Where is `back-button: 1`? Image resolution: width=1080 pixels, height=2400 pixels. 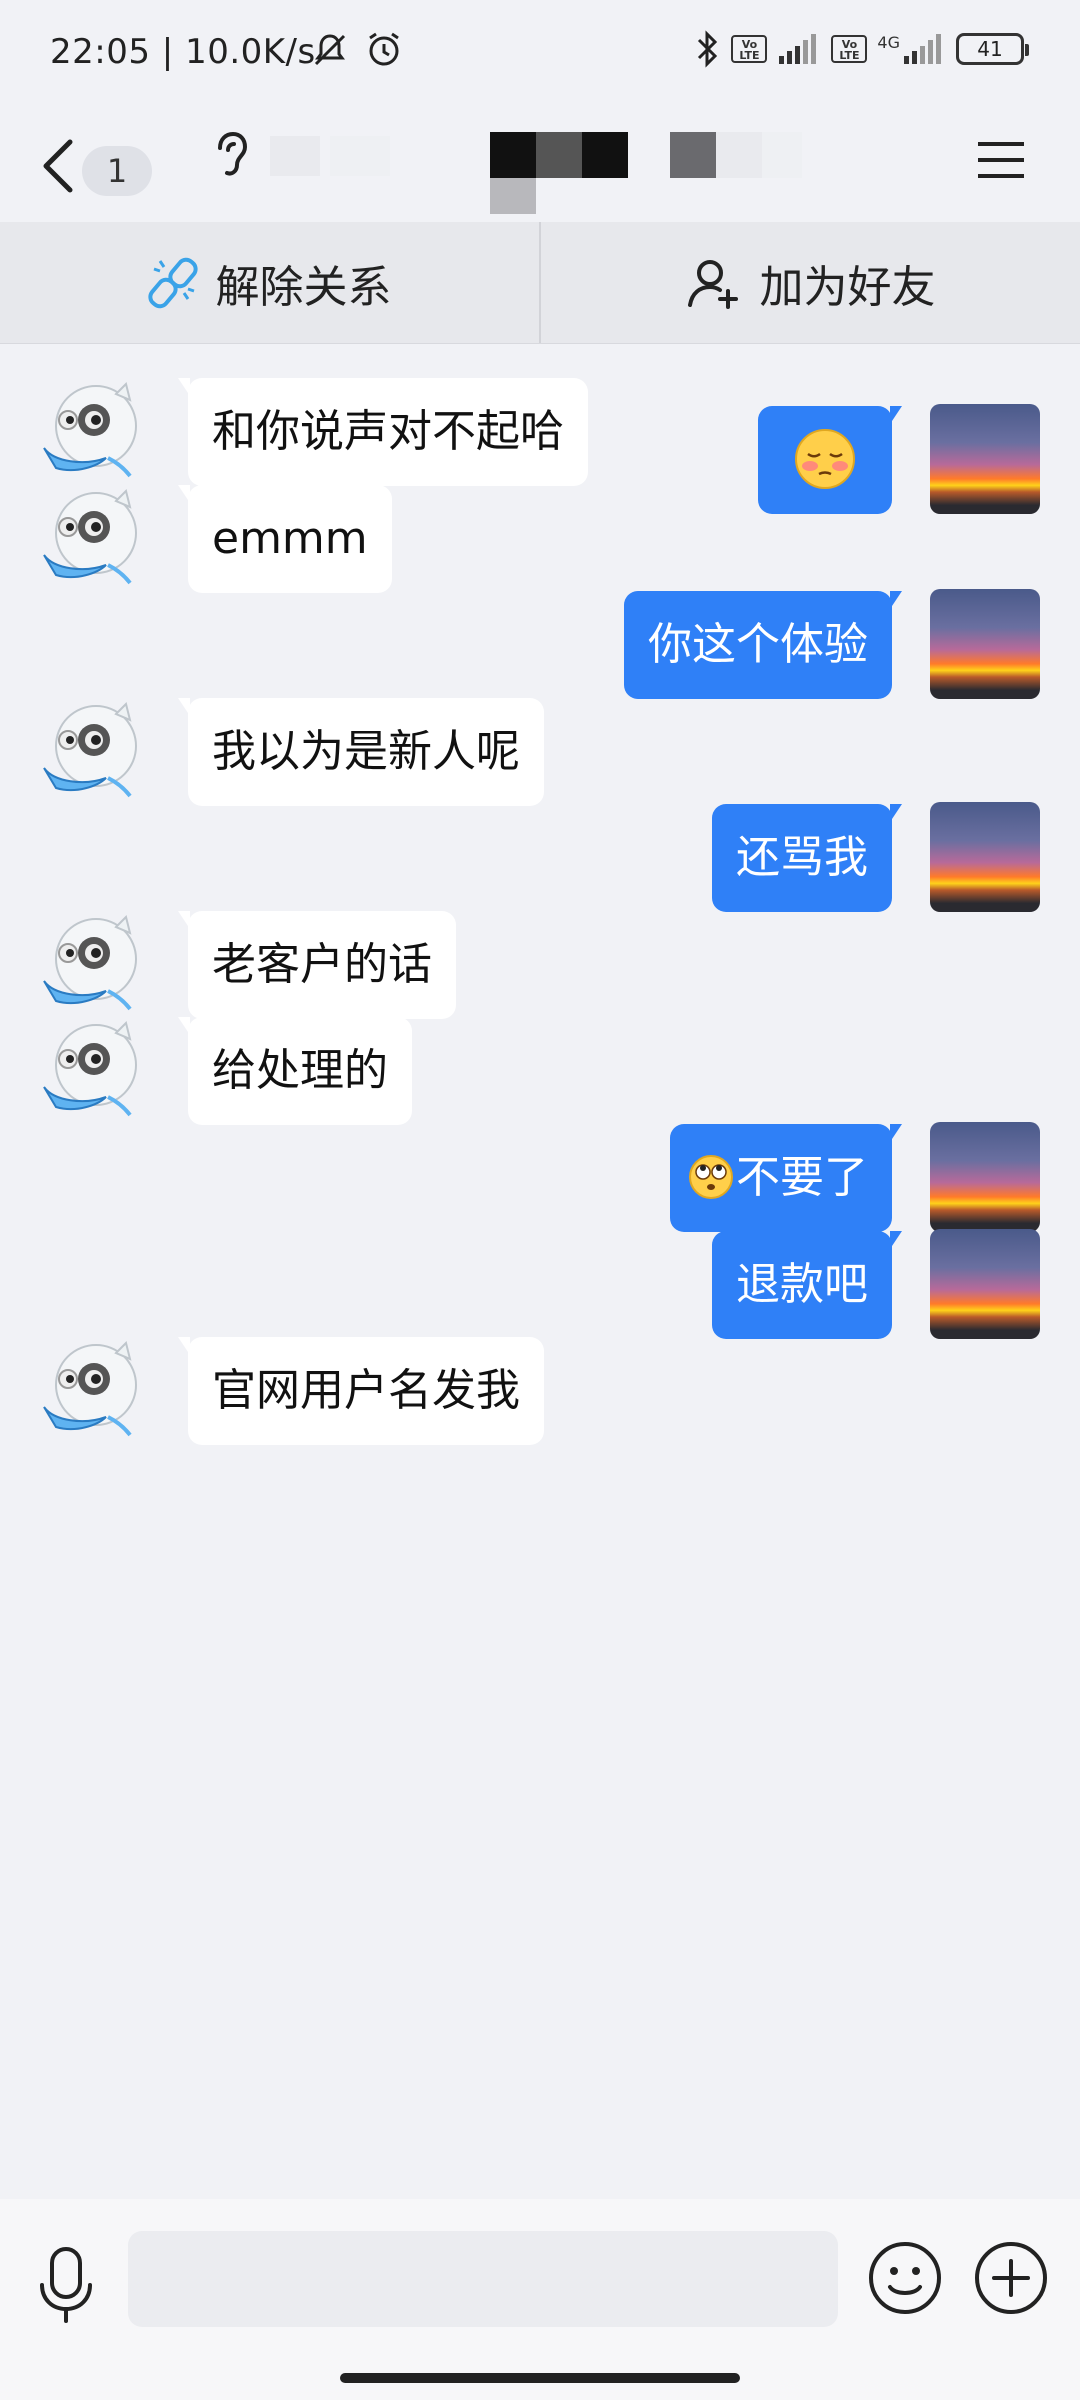 back-button: 1 is located at coordinates (100, 165).